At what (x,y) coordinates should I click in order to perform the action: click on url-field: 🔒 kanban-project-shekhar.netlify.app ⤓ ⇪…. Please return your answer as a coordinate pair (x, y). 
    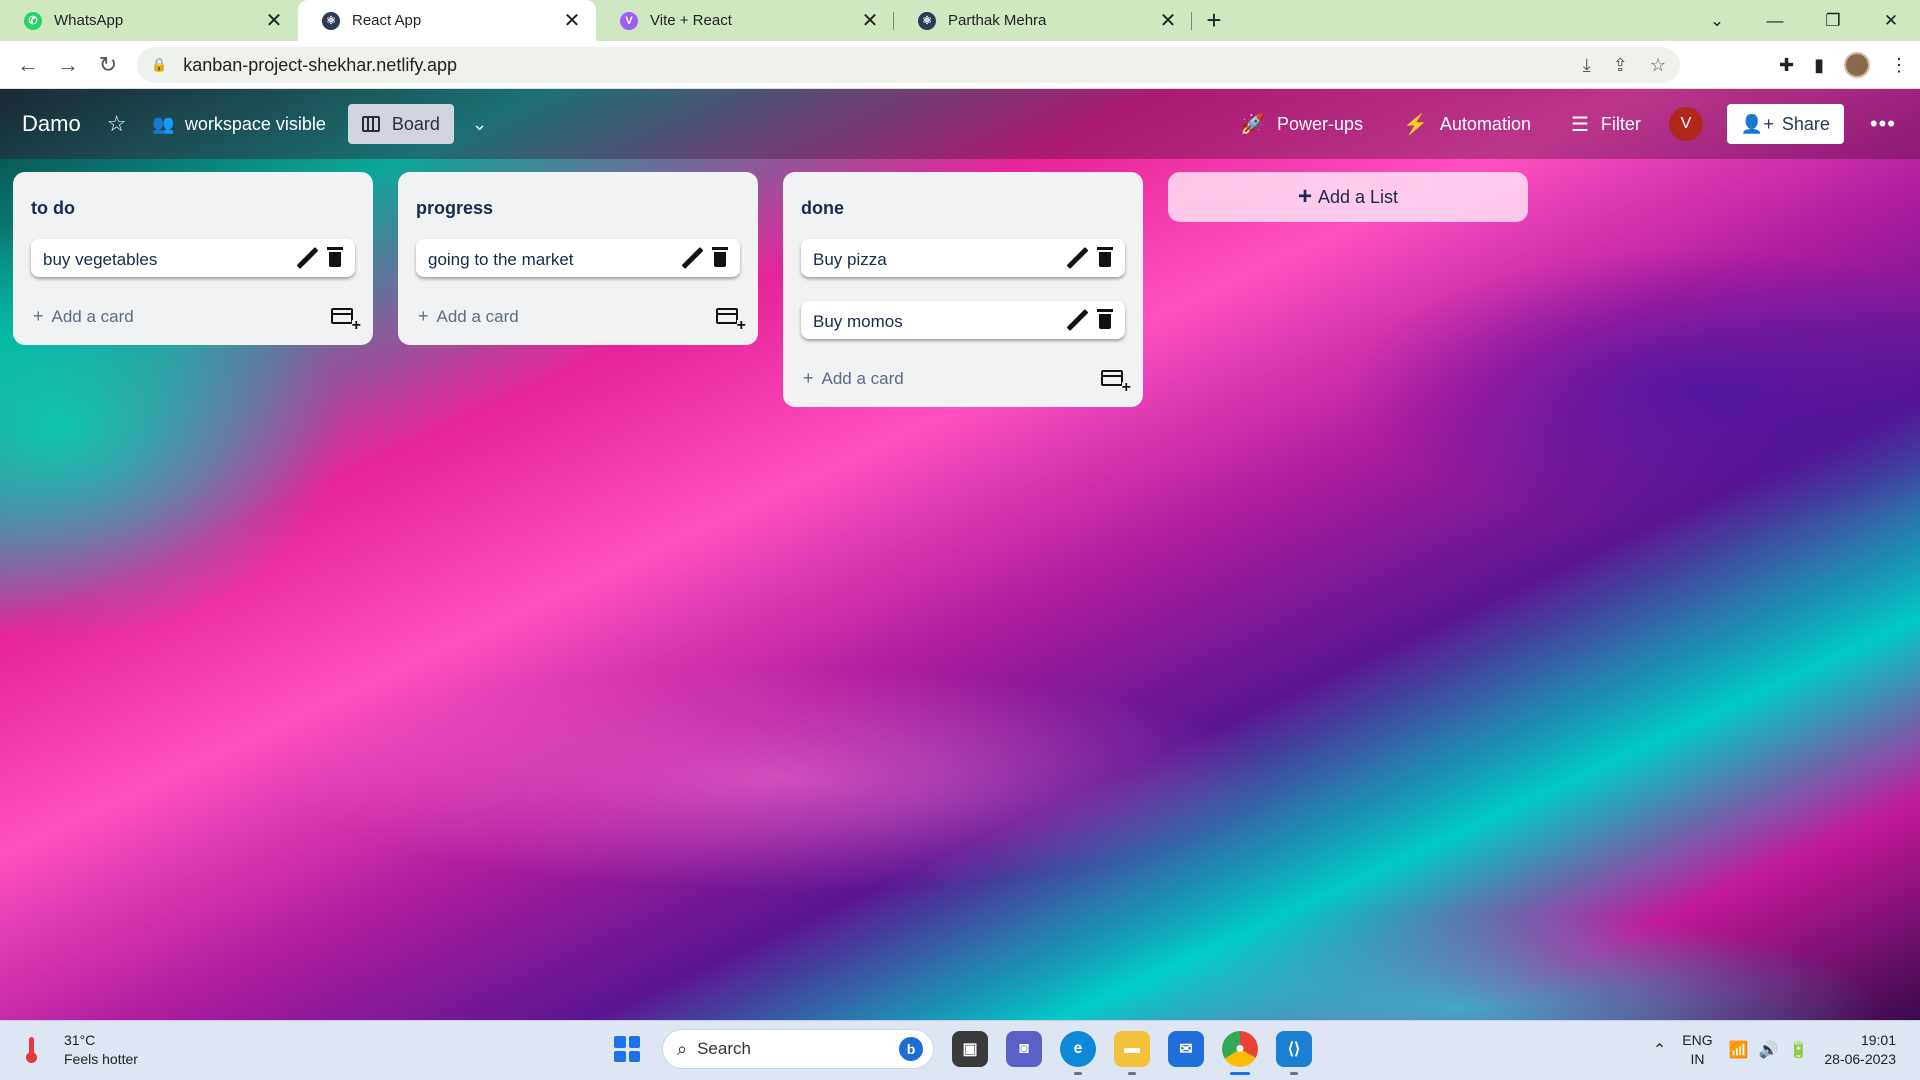
    Looking at the image, I should click on (908, 65).